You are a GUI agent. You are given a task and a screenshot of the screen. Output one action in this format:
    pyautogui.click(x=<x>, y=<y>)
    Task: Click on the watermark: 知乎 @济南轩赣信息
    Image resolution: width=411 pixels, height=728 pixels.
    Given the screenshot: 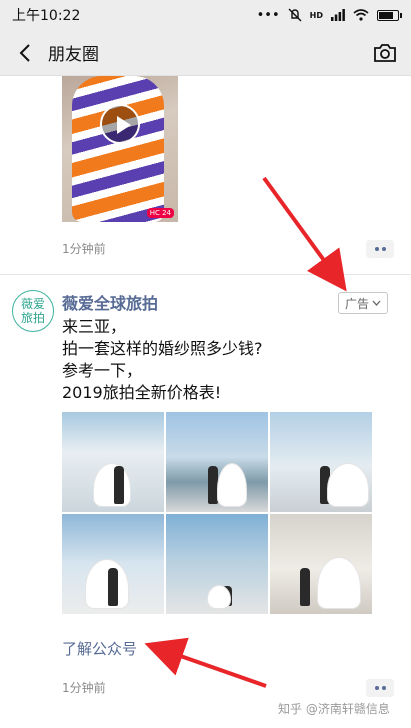 What is the action you would take?
    pyautogui.click(x=334, y=709)
    